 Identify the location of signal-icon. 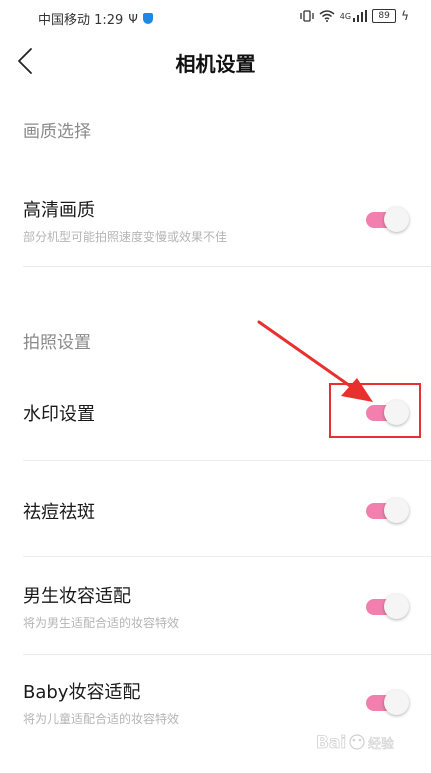
(360, 16).